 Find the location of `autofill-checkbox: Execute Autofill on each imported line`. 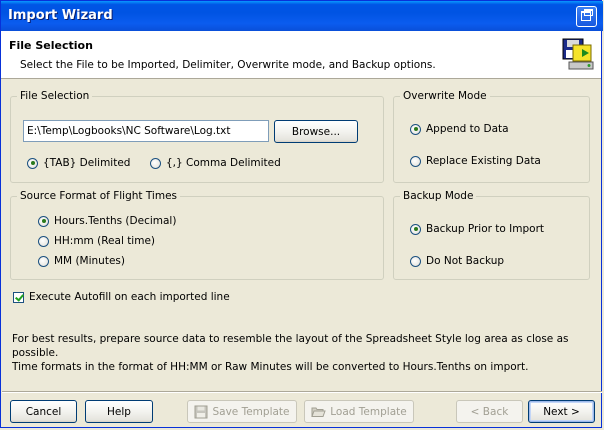

autofill-checkbox: Execute Autofill on each imported line is located at coordinates (121, 297).